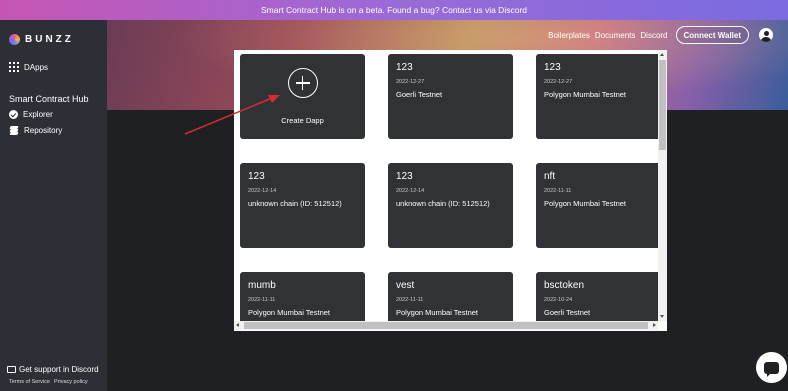 The image size is (788, 391). Describe the element at coordinates (766, 35) in the screenshot. I see `user-avatar-icon` at that location.